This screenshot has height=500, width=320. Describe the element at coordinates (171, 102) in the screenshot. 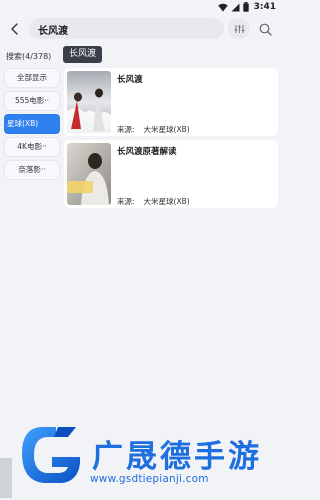

I see `result-card: 长风渡 来源: 大米星球(XB)` at that location.